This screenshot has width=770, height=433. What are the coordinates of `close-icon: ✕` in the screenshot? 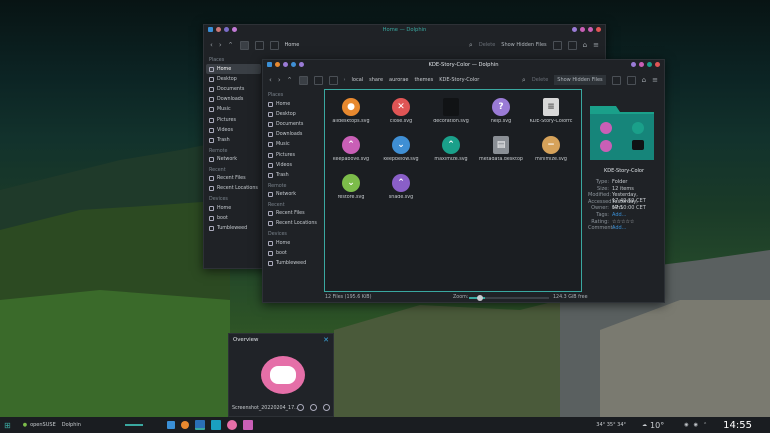 It's located at (326, 340).